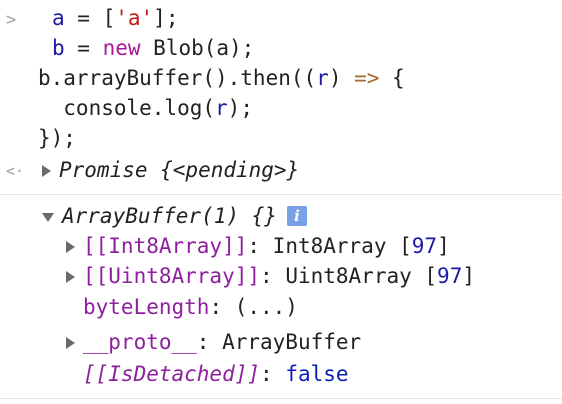  Describe the element at coordinates (174, 216) in the screenshot. I see `arraybuffer-header: ArrayBuffer(1) {} i` at that location.